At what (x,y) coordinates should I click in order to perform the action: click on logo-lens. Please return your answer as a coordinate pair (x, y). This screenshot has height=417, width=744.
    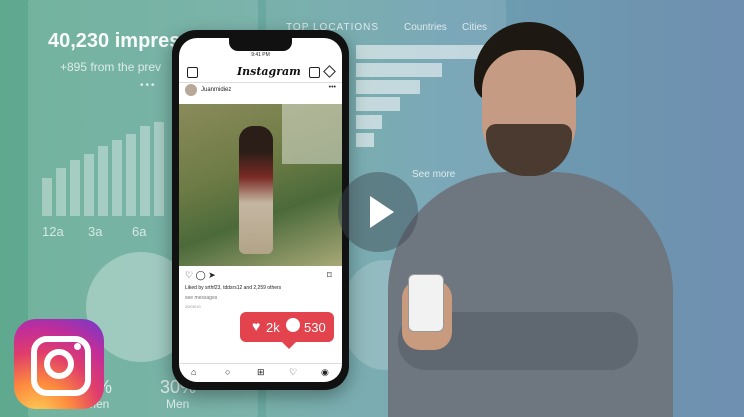
    Looking at the image, I should click on (59, 364).